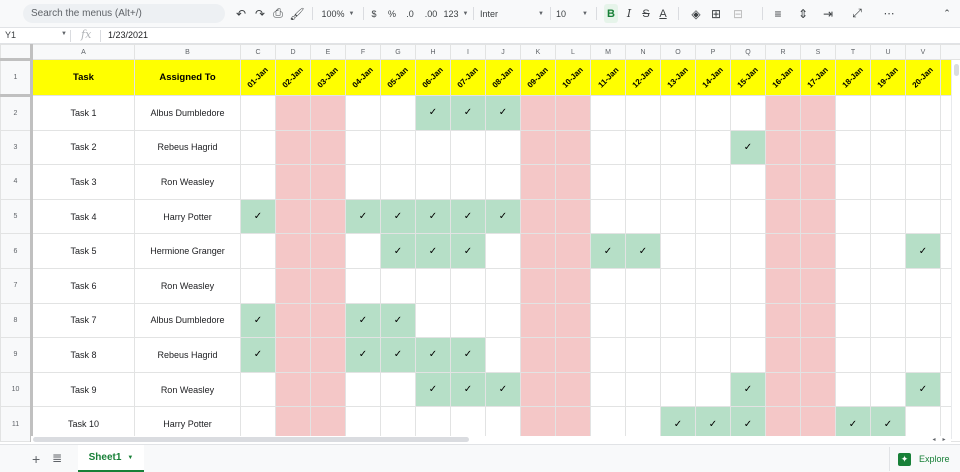 The image size is (960, 472). What do you see at coordinates (398, 77) in the screenshot?
I see `date-header-cell: 05-Jan` at bounding box center [398, 77].